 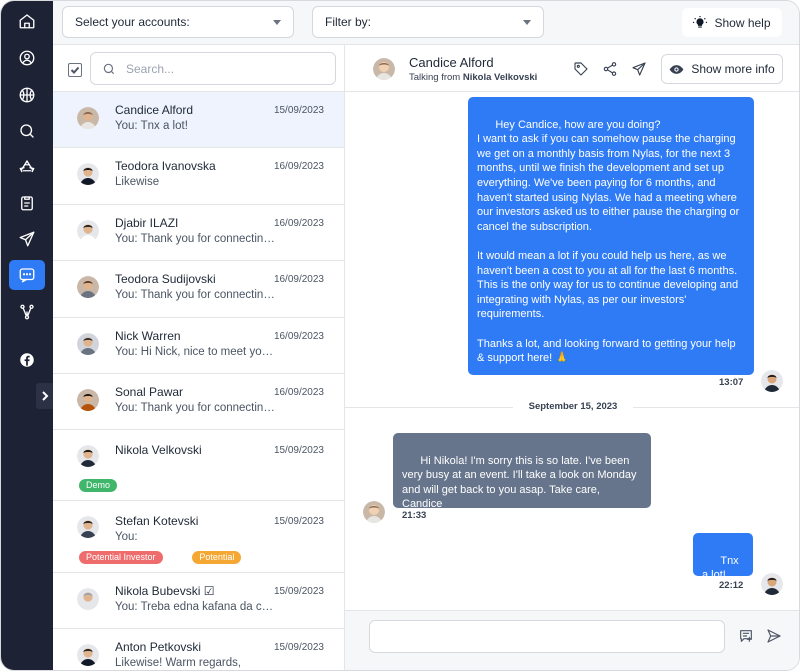 I want to click on conversation-name: Djabir ILAZI, so click(x=147, y=223).